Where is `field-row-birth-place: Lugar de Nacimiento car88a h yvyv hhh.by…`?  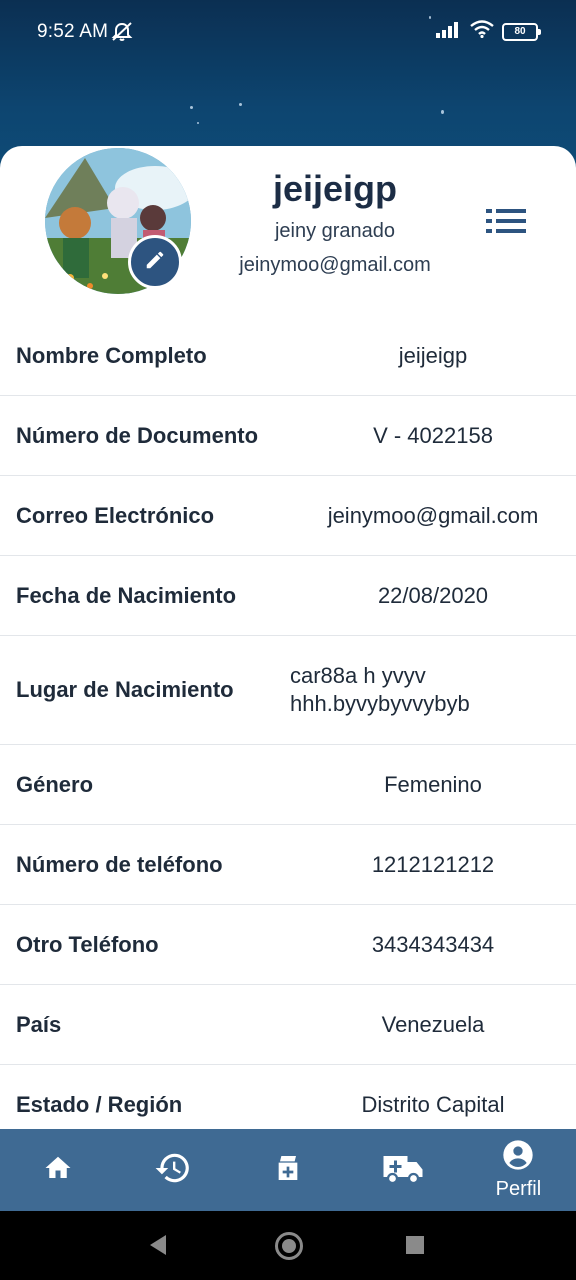
field-row-birth-place: Lugar de Nacimiento car88a h yvyv hhh.by… is located at coordinates (288, 690).